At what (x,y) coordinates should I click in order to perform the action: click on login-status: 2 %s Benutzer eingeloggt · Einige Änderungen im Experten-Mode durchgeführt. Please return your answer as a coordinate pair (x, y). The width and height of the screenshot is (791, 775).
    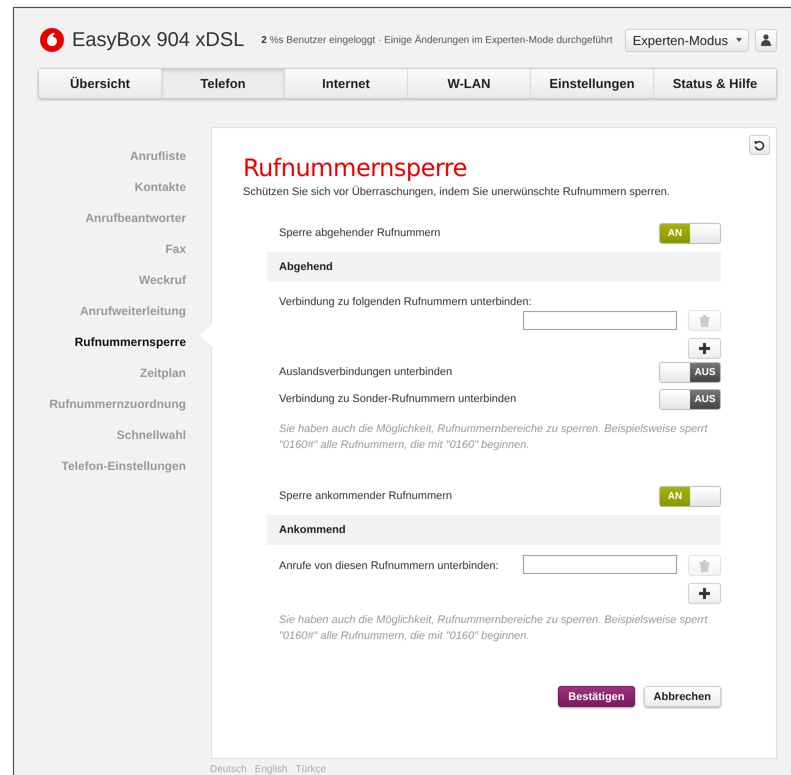
    Looking at the image, I should click on (437, 40).